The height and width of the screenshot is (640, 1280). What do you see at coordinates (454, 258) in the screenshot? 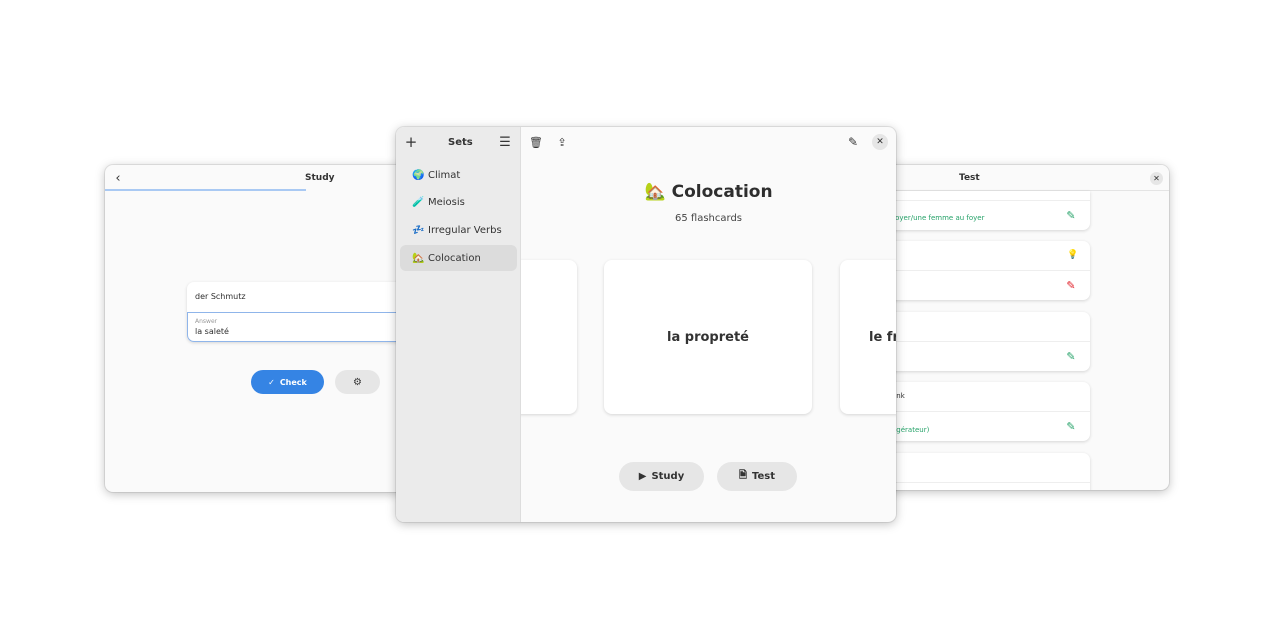
I see `sidebar-item-label: Colocation` at bounding box center [454, 258].